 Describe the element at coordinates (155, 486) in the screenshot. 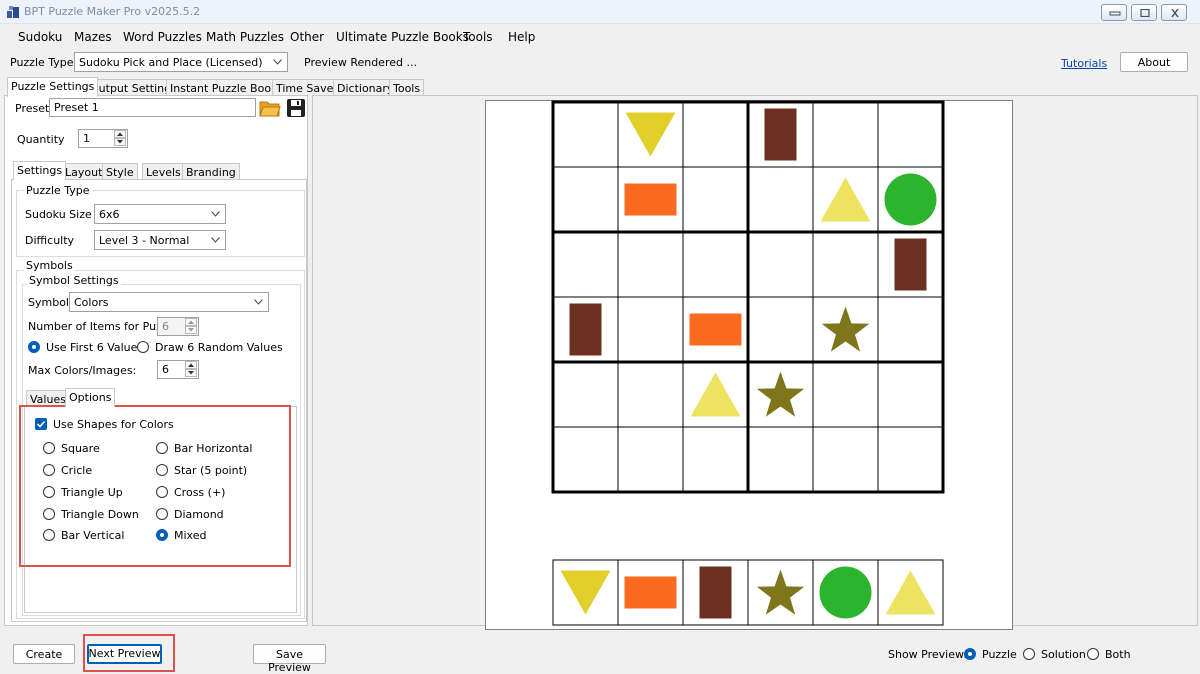

I see `options-highlight-box` at that location.